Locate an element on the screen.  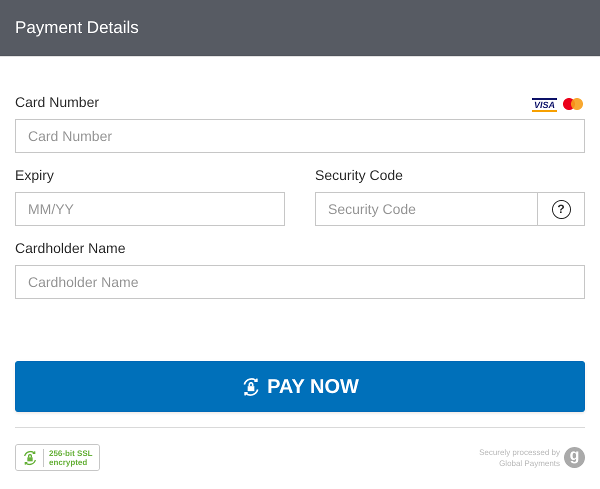
page-title: Payment Details is located at coordinates (77, 28).